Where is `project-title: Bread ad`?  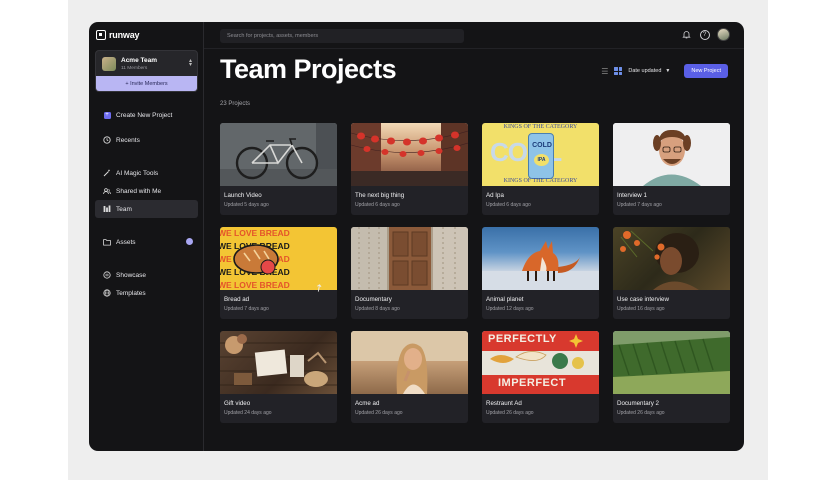
project-title: Bread ad is located at coordinates (237, 299).